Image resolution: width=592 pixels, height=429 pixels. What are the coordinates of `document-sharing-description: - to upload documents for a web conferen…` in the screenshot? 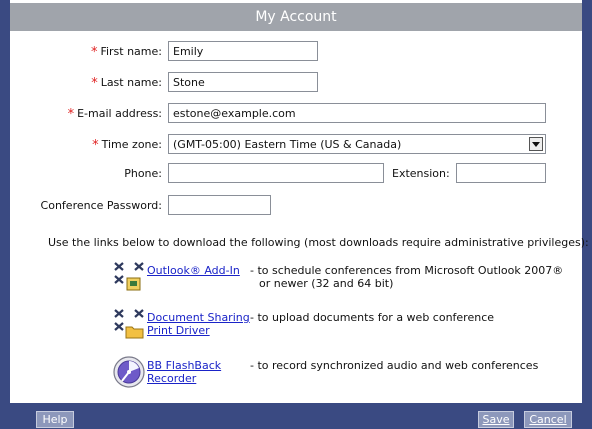 It's located at (372, 317).